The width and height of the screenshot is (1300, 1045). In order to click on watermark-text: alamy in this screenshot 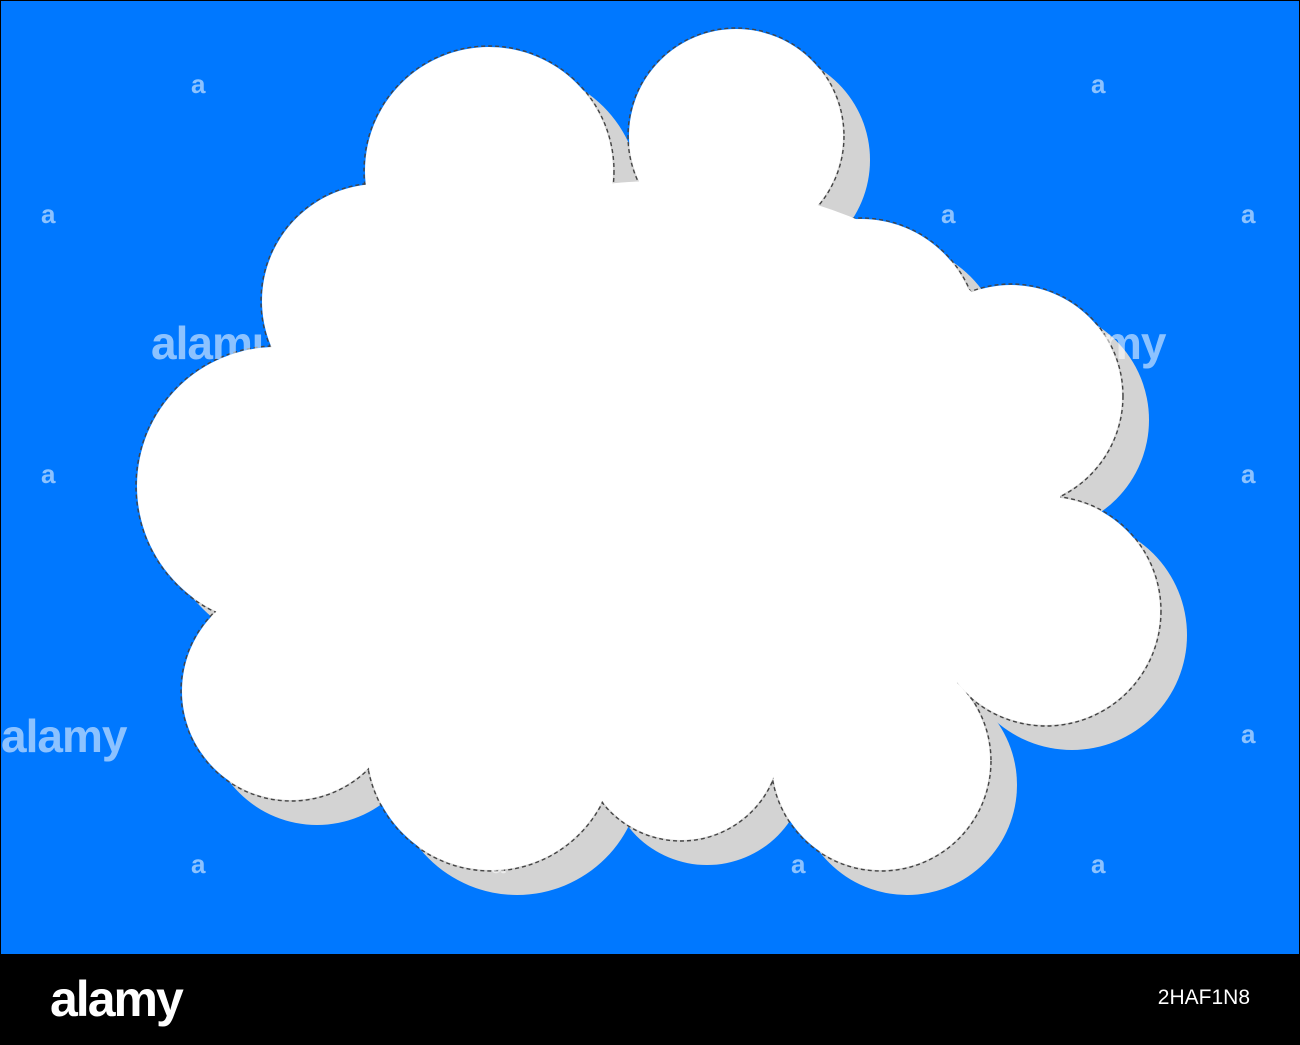, I will do `click(64, 736)`.